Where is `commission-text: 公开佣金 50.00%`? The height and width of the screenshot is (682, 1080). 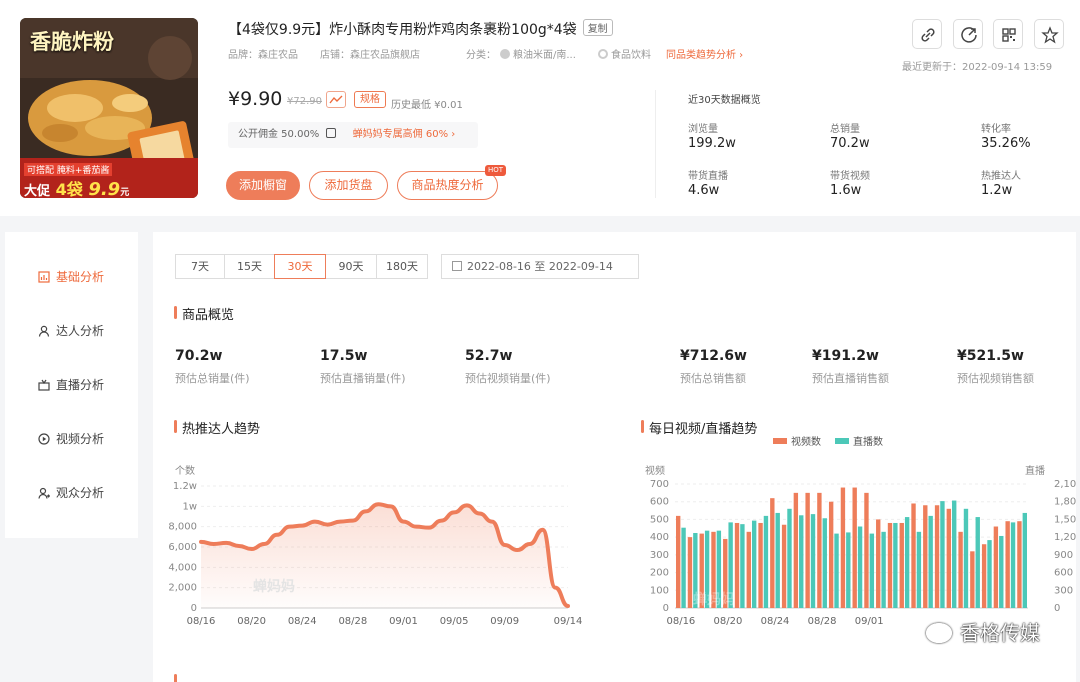 commission-text: 公开佣金 50.00% is located at coordinates (279, 134).